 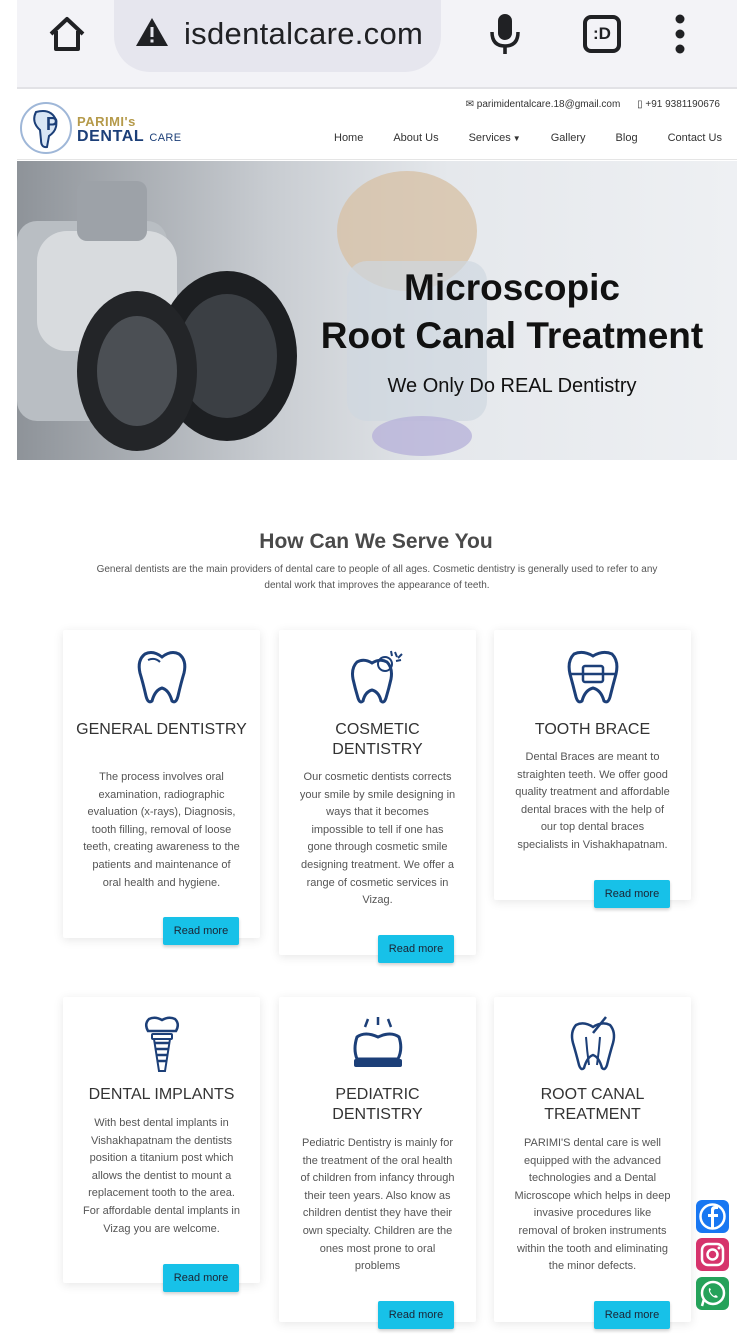 What do you see at coordinates (543, 104) in the screenshot?
I see `email-link: ✉ parimidentalcare.18@gmail.com` at bounding box center [543, 104].